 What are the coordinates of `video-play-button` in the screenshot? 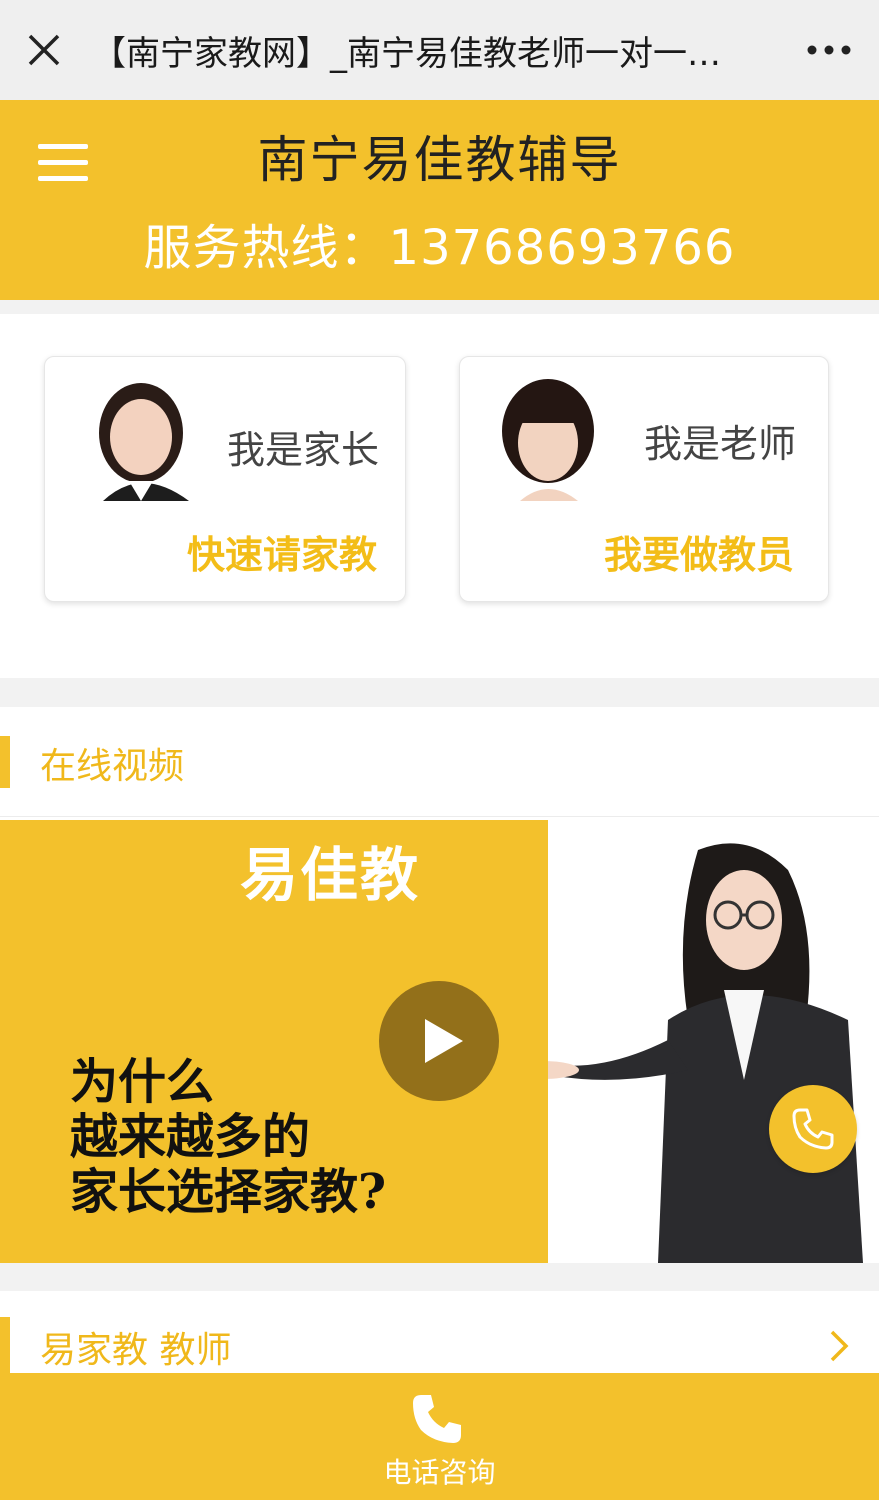 It's located at (439, 1041).